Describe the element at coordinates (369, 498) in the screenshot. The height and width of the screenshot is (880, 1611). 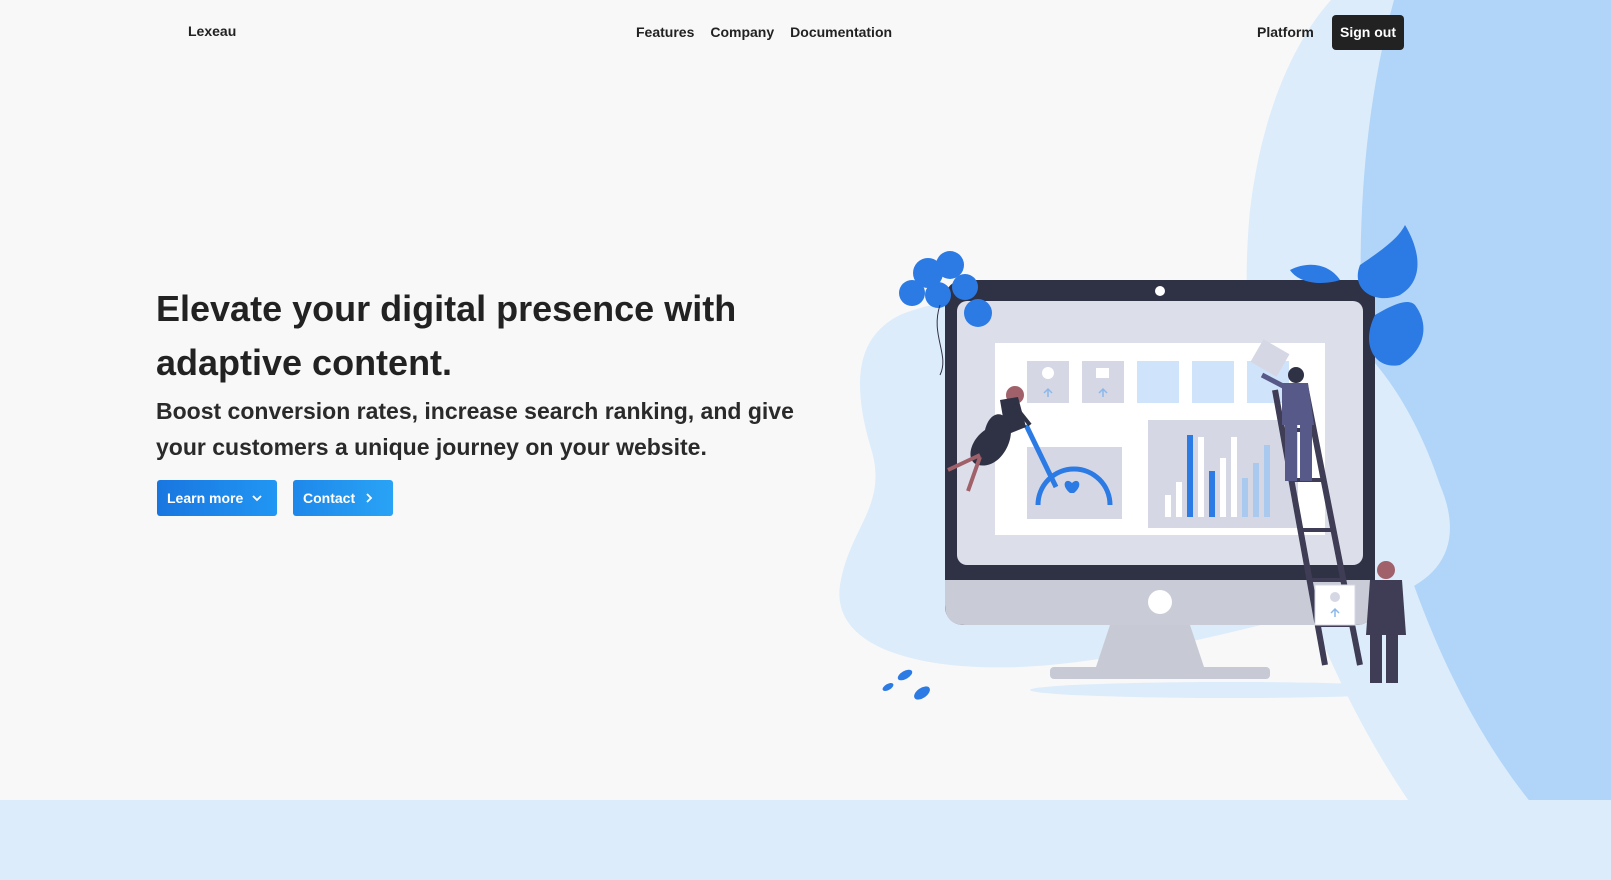
I see `chevron-right-icon` at that location.